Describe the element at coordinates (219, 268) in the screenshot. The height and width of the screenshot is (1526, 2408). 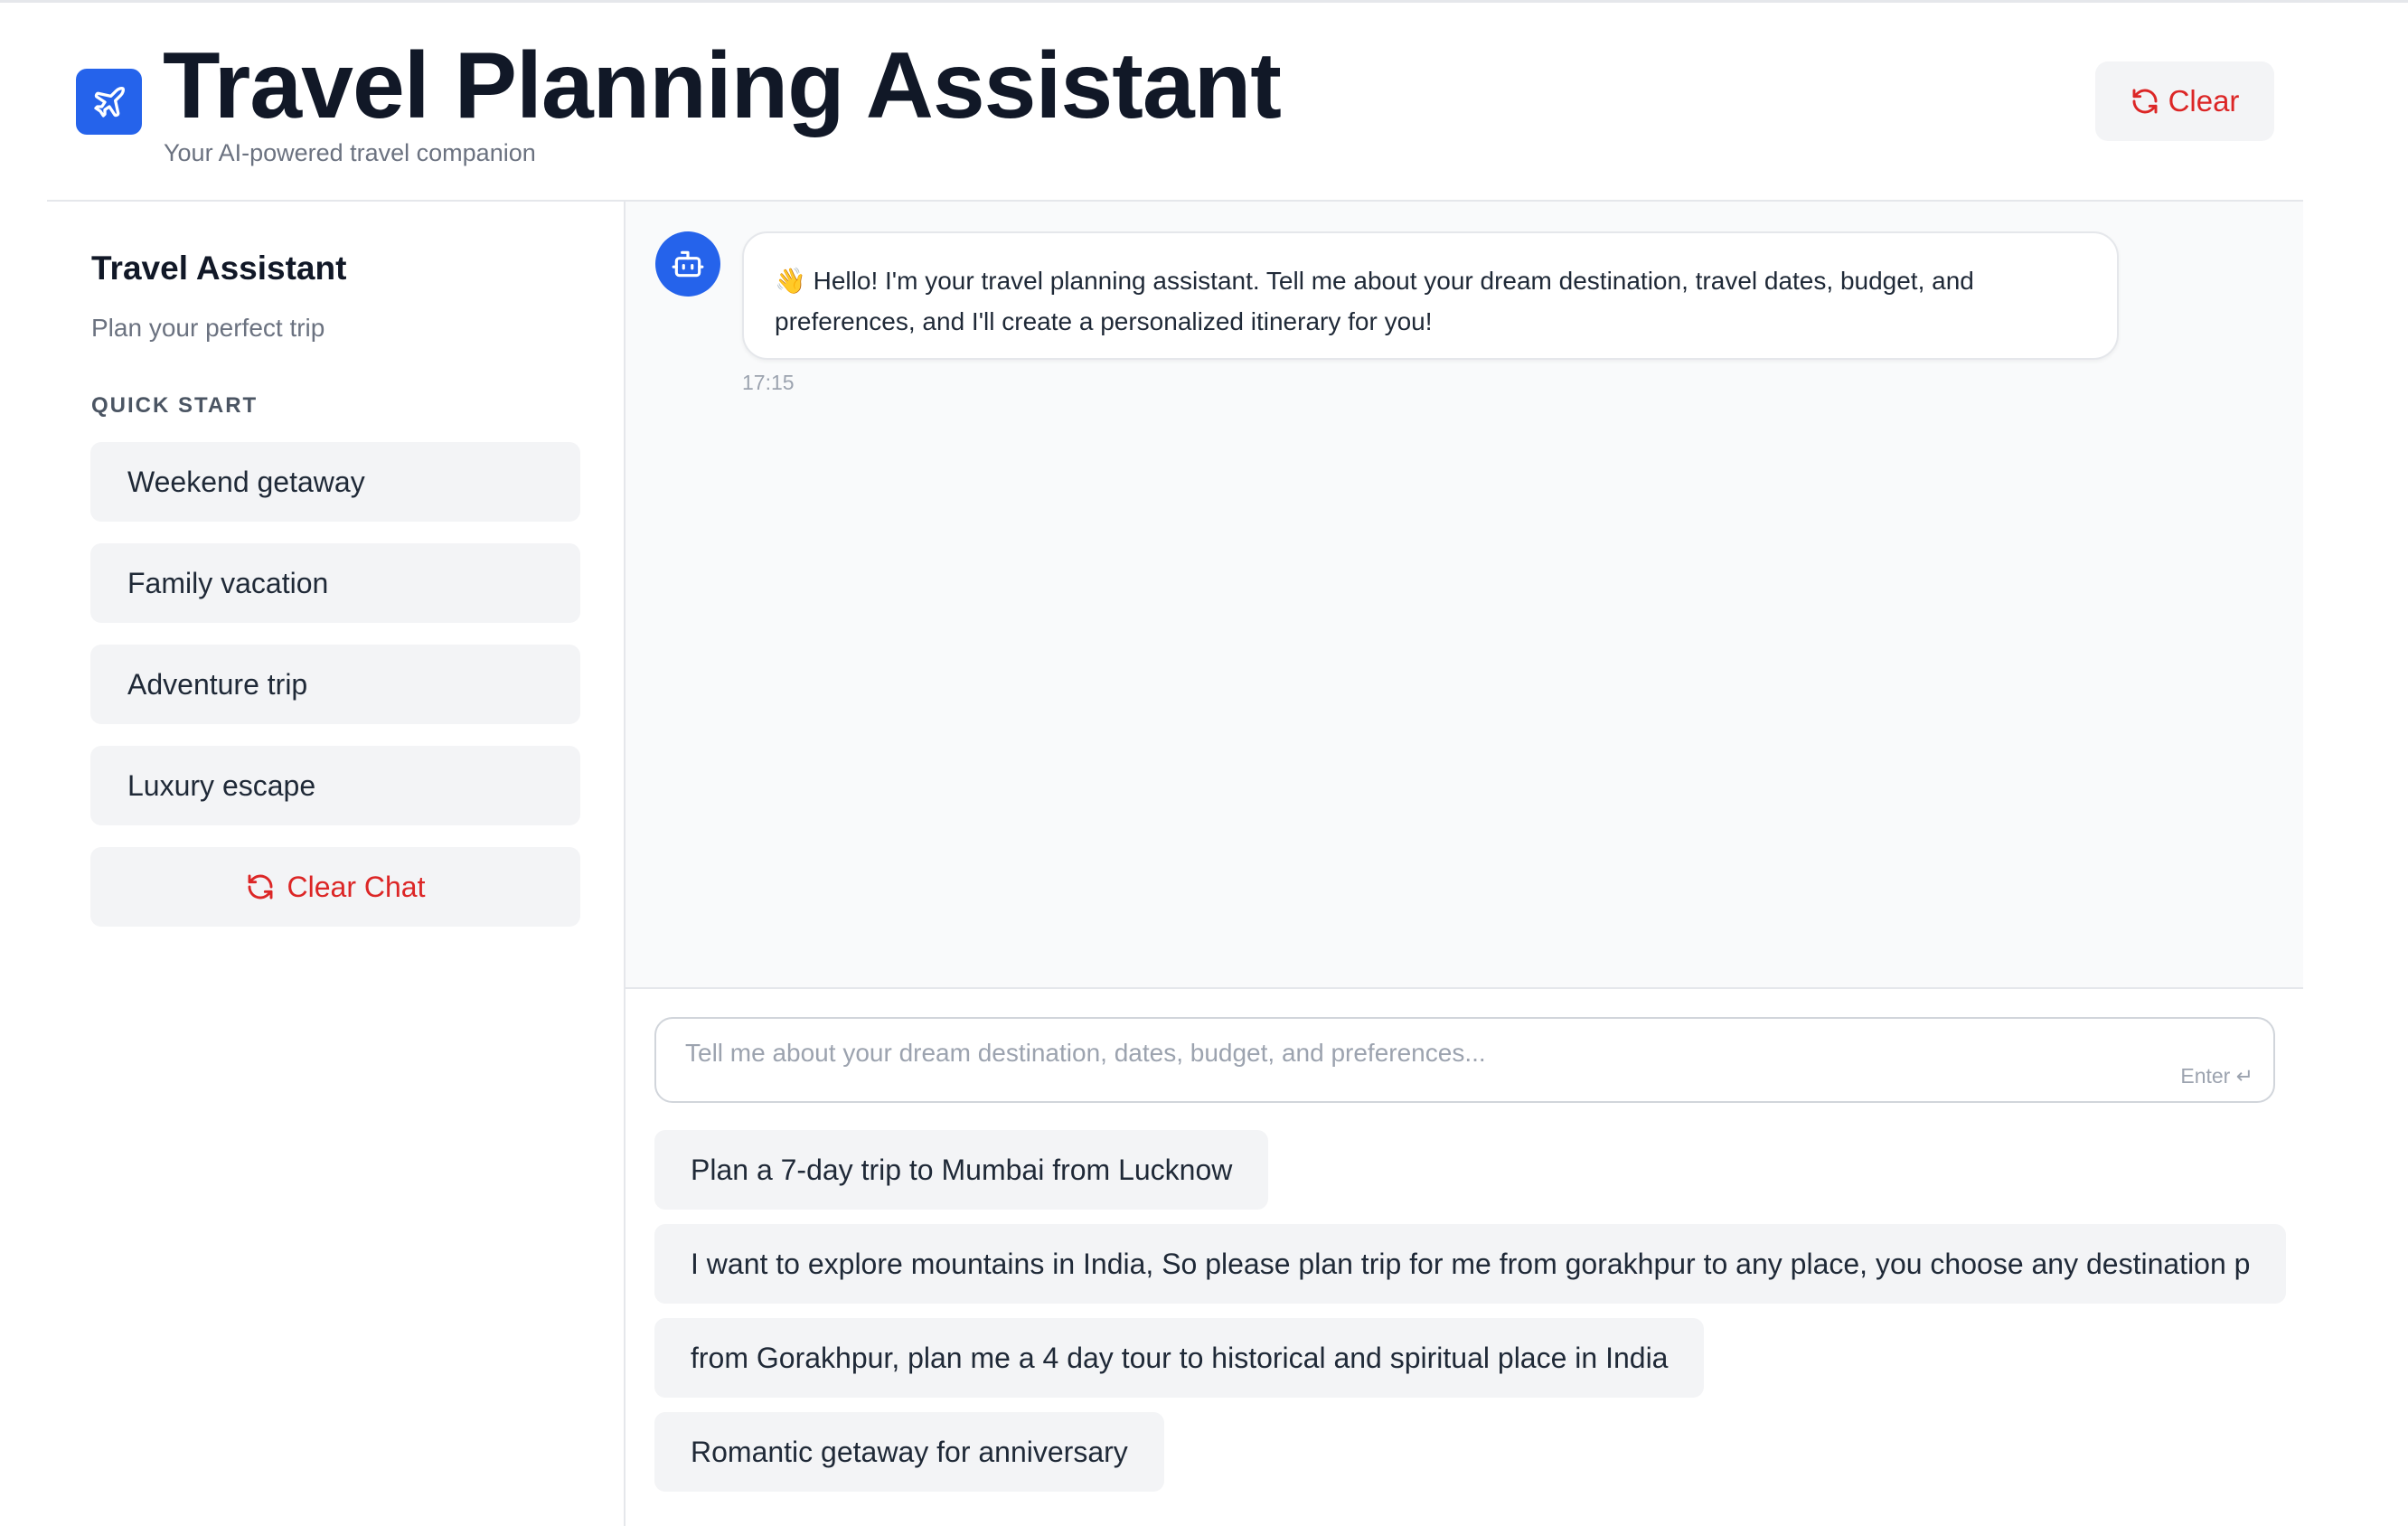
I see `sidebar-title: Travel Assistant` at that location.